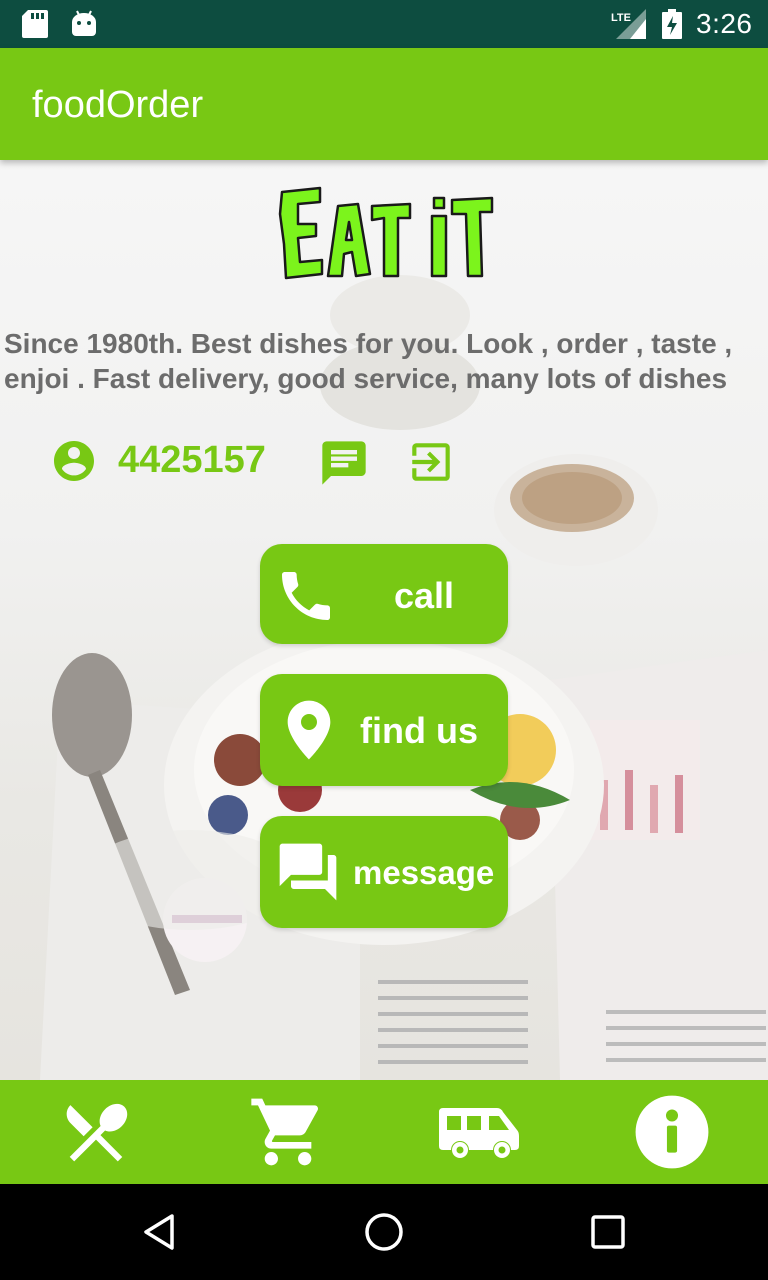  Describe the element at coordinates (724, 23) in the screenshot. I see `status-time: 3:26` at that location.